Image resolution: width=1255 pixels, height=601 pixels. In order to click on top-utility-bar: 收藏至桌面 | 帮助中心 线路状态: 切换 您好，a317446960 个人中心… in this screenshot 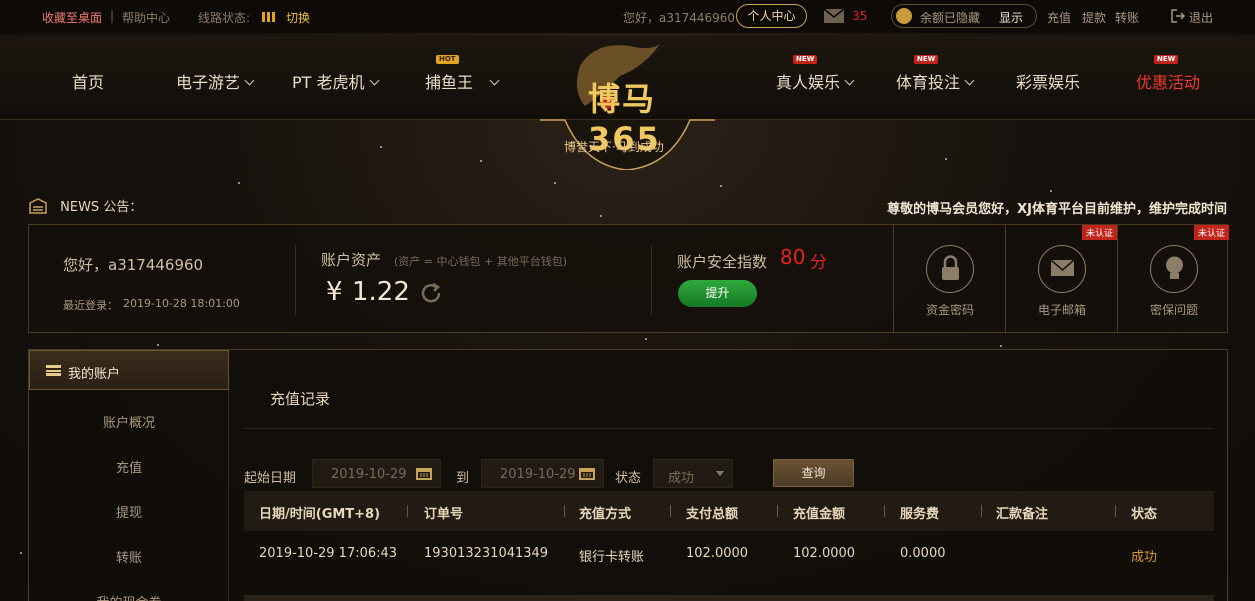, I will do `click(627, 16)`.